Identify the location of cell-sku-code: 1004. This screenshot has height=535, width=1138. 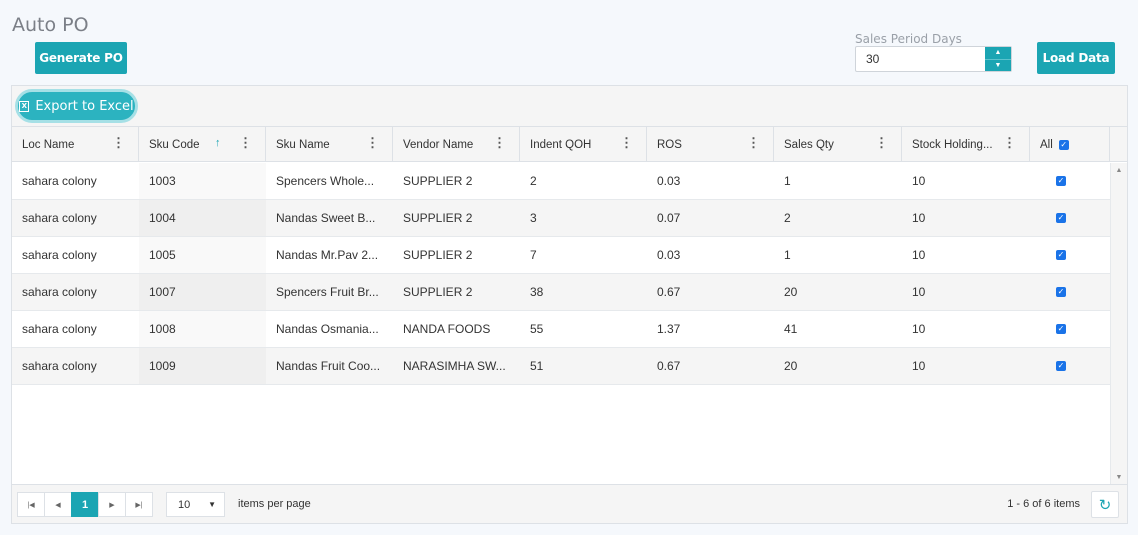
(202, 218).